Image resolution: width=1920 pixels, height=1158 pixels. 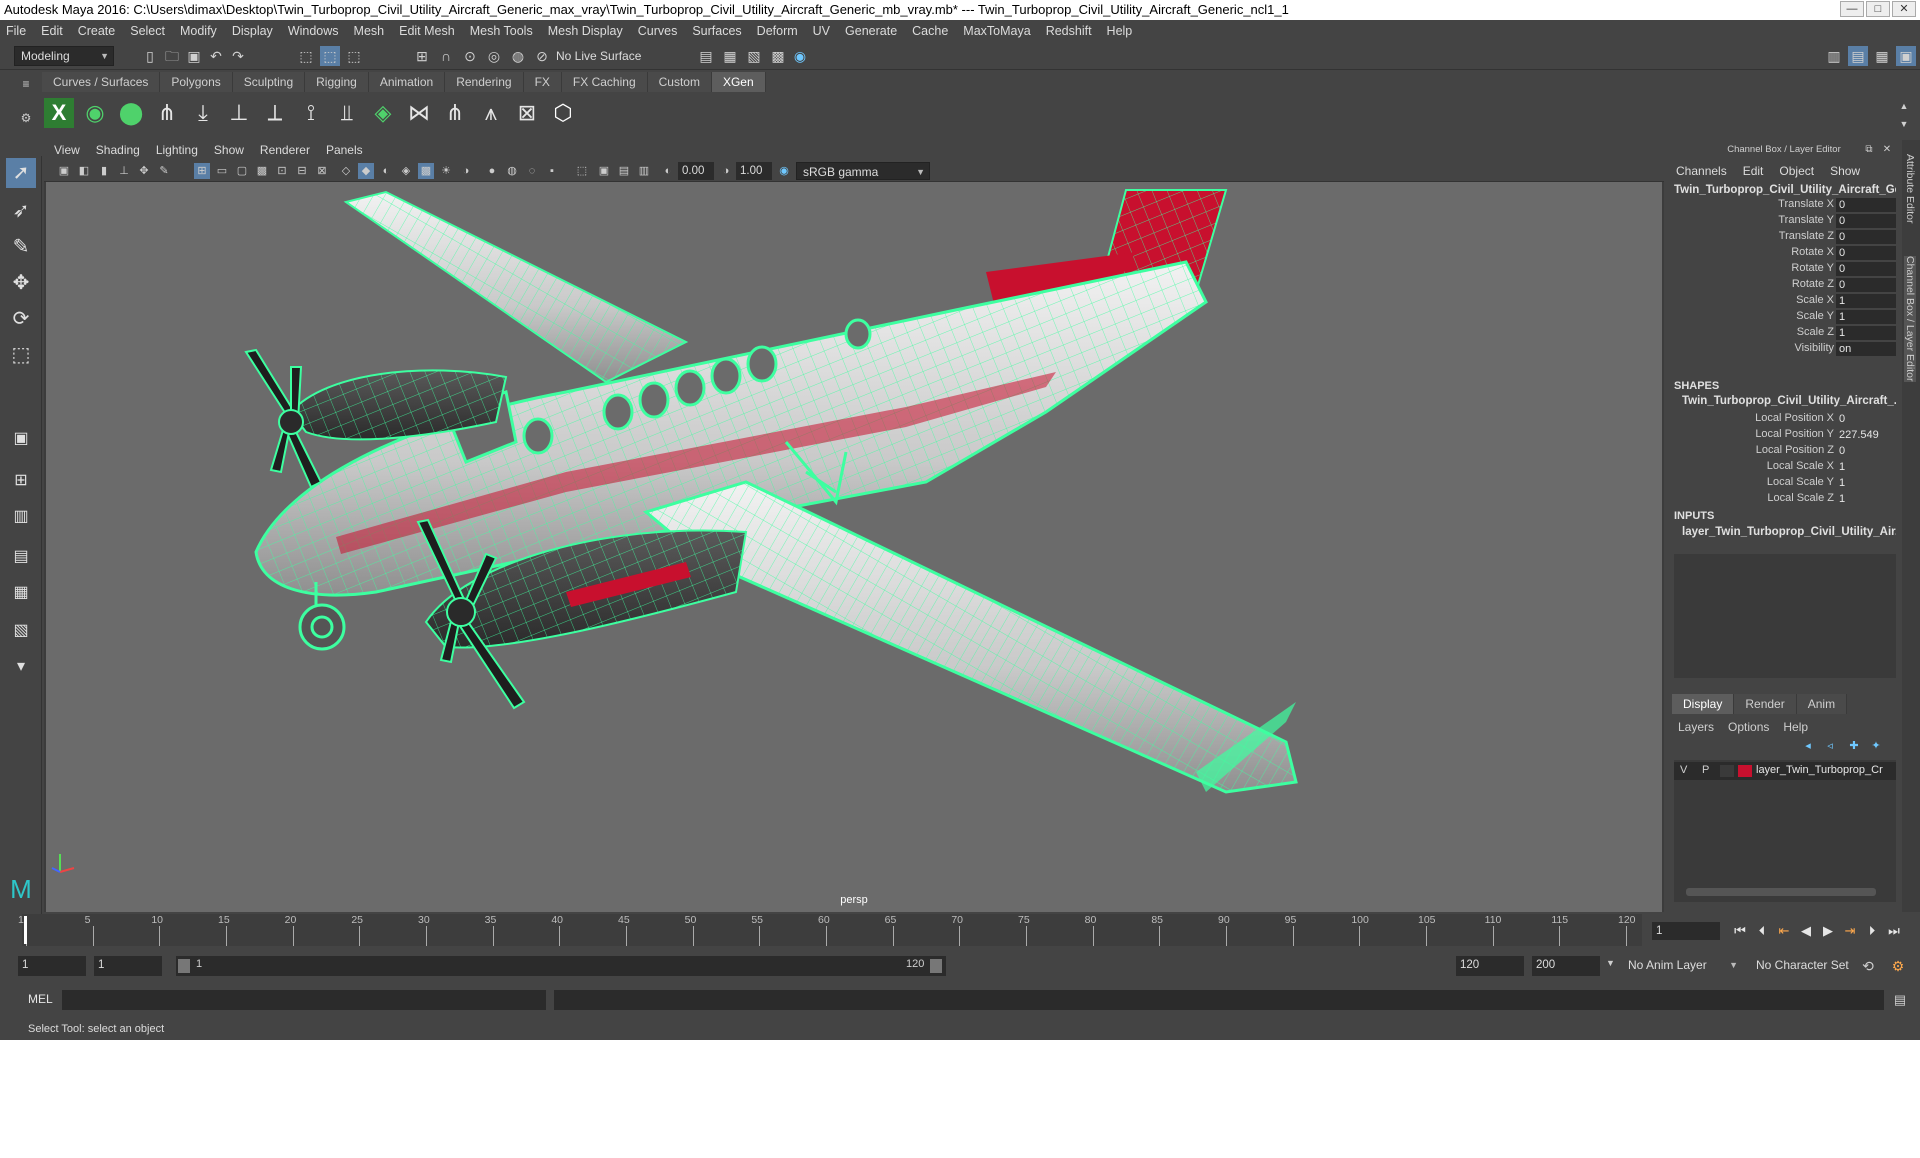 I want to click on menu-uv: UV, so click(x=821, y=31).